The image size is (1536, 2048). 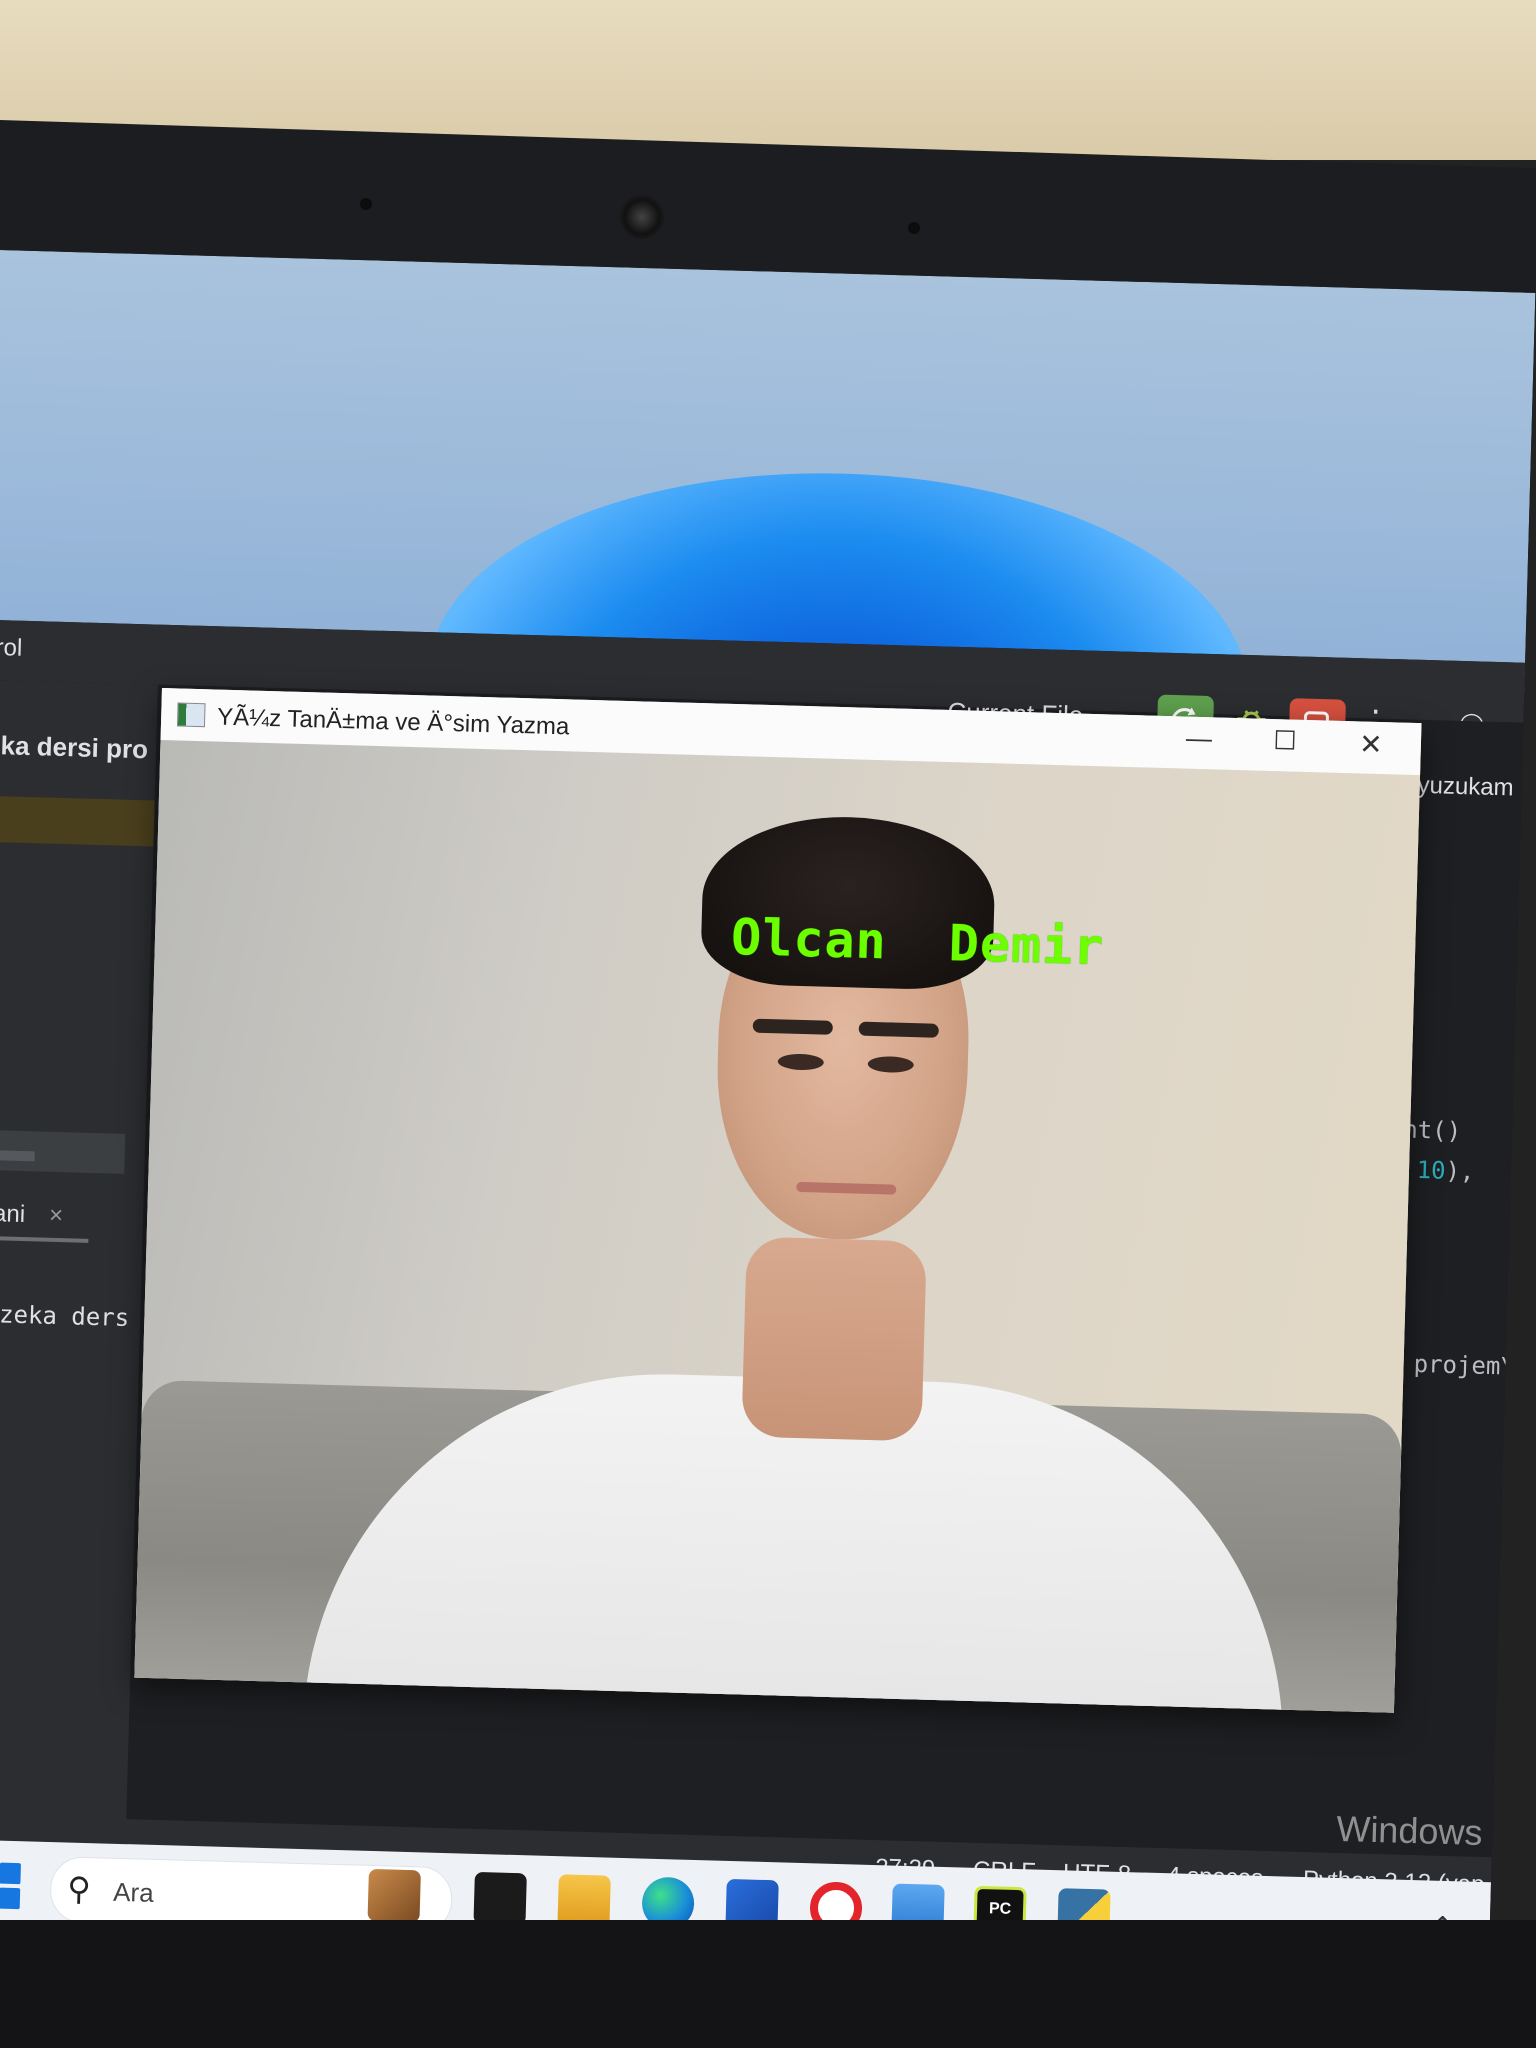 What do you see at coordinates (393, 722) in the screenshot?
I see `window-title: YÃ¼z TanÄ±ma ve Ä°sim Yazma` at bounding box center [393, 722].